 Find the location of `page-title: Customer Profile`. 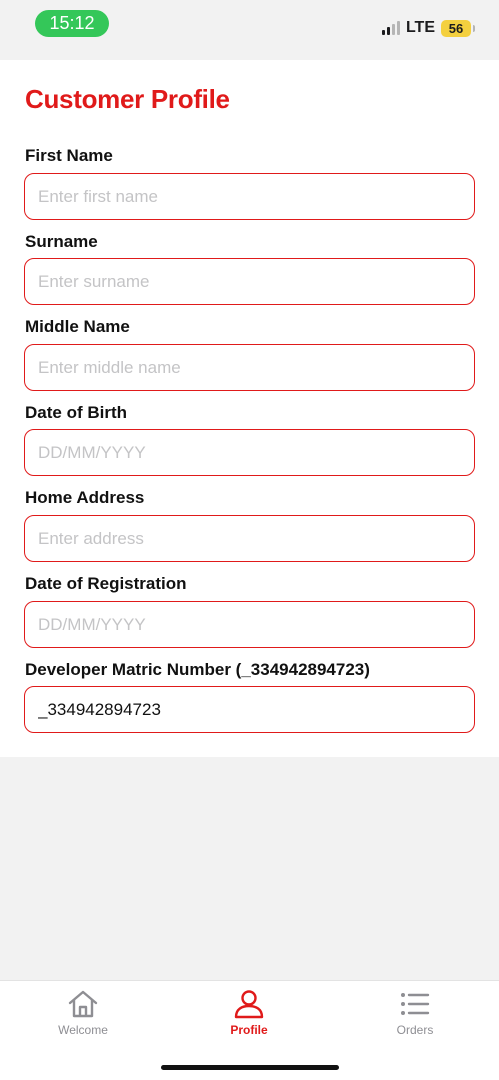

page-title: Customer Profile is located at coordinates (127, 99).